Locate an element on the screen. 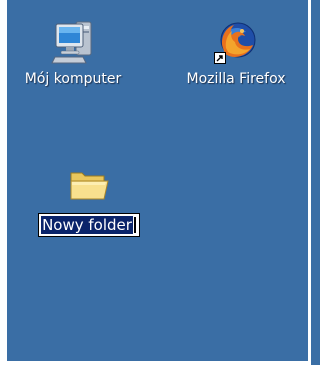 The image size is (320, 365). rename-text-selected: Nowy folder is located at coordinates (87, 225).